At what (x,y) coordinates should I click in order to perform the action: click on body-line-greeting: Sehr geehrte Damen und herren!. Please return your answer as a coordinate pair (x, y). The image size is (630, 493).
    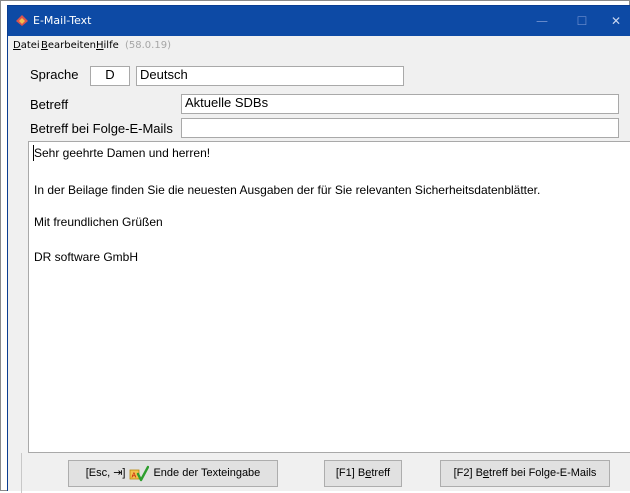
    Looking at the image, I should click on (122, 153).